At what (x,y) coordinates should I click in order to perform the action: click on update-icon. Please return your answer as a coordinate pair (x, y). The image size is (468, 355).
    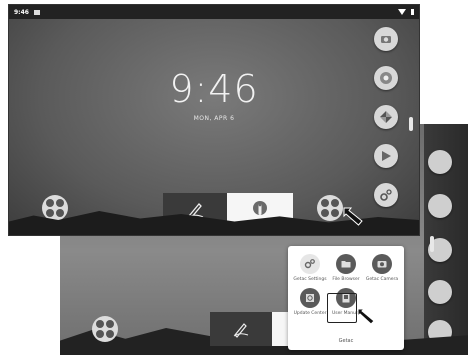
    Looking at the image, I should click on (310, 298).